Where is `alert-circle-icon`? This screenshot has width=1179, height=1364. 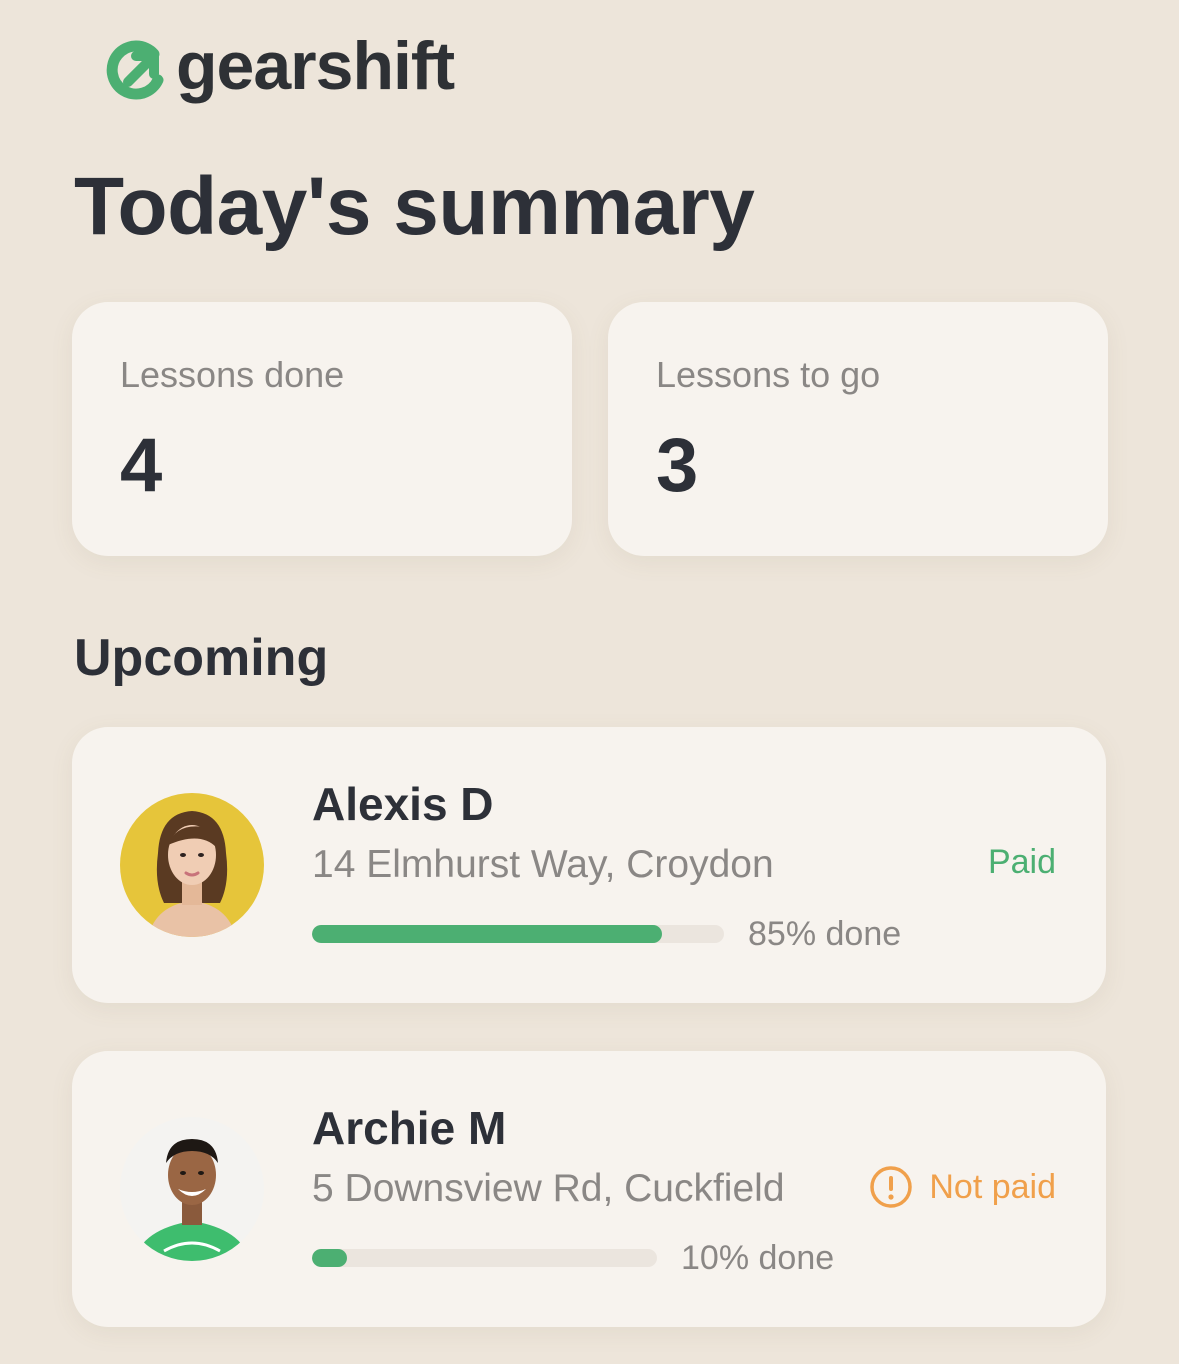
alert-circle-icon is located at coordinates (891, 1187).